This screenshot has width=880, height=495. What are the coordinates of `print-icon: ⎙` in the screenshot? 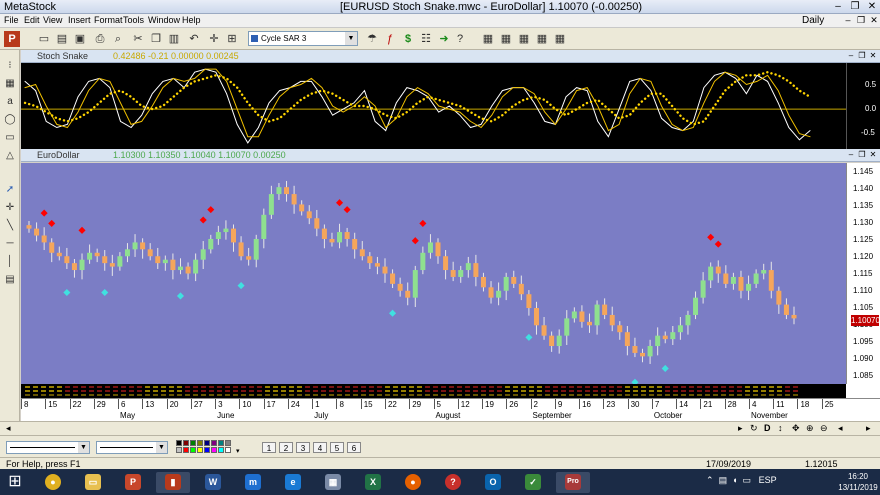 It's located at (100, 39).